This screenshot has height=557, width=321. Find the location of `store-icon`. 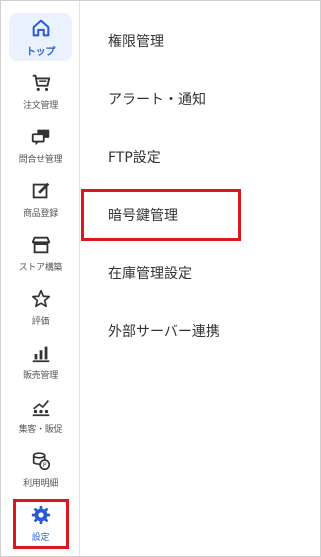

store-icon is located at coordinates (41, 245).